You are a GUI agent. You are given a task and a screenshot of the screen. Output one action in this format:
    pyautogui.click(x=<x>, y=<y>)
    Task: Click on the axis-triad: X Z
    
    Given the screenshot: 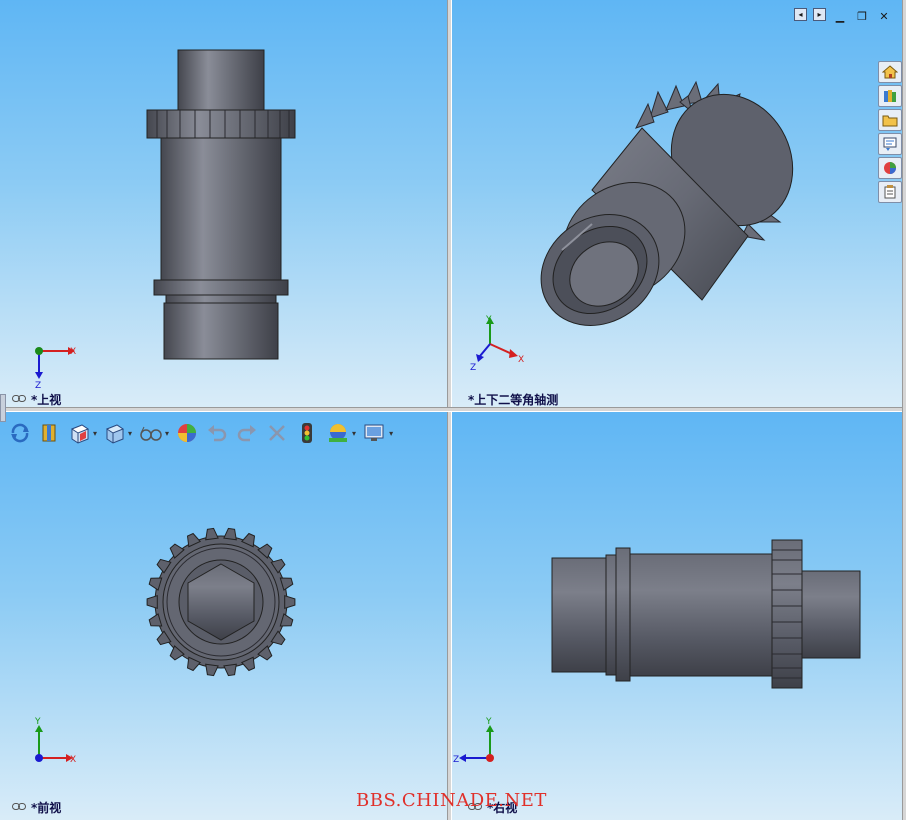 What is the action you would take?
    pyautogui.click(x=55, y=369)
    